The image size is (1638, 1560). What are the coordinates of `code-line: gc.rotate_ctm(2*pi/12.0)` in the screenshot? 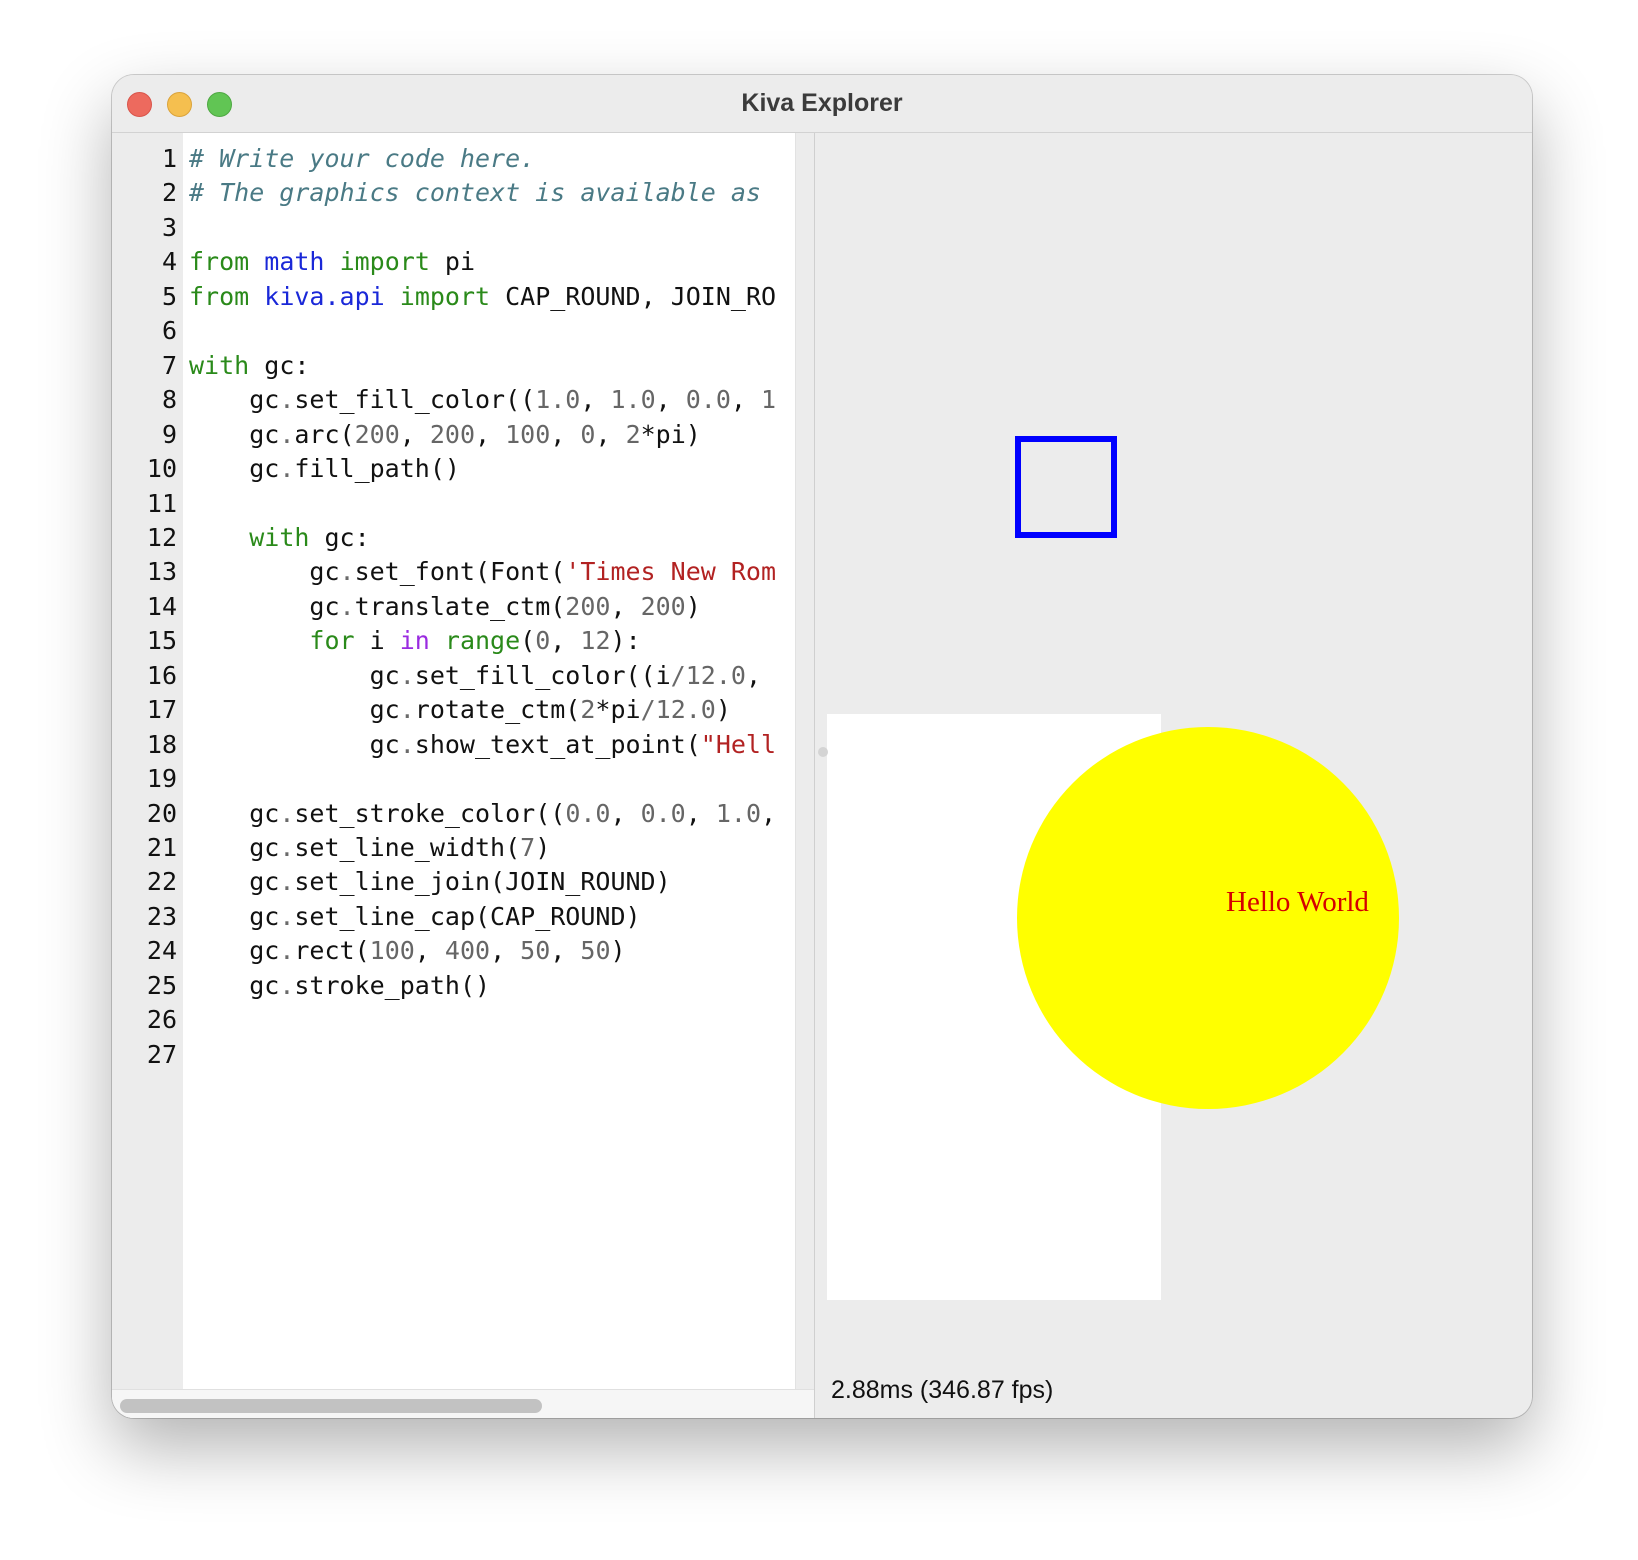 It's located at (460, 710).